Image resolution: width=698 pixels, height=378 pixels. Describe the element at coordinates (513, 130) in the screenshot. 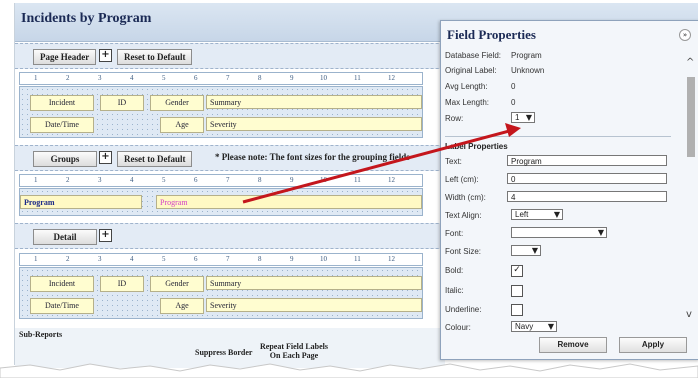

I see `arrow-head` at that location.